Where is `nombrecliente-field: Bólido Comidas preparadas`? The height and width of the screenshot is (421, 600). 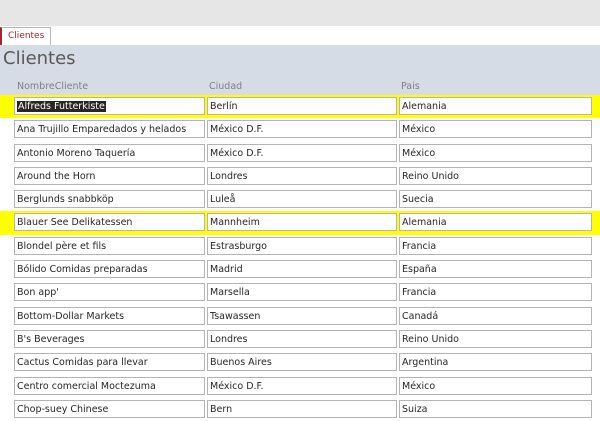
nombrecliente-field: Bólido Comidas preparadas is located at coordinates (109, 269).